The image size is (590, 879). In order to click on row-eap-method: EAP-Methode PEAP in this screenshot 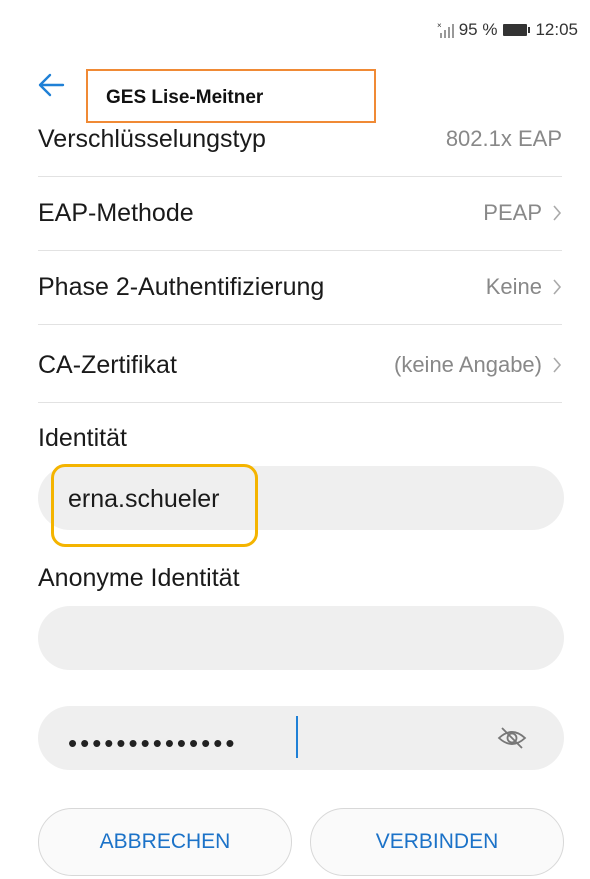, I will do `click(300, 213)`.